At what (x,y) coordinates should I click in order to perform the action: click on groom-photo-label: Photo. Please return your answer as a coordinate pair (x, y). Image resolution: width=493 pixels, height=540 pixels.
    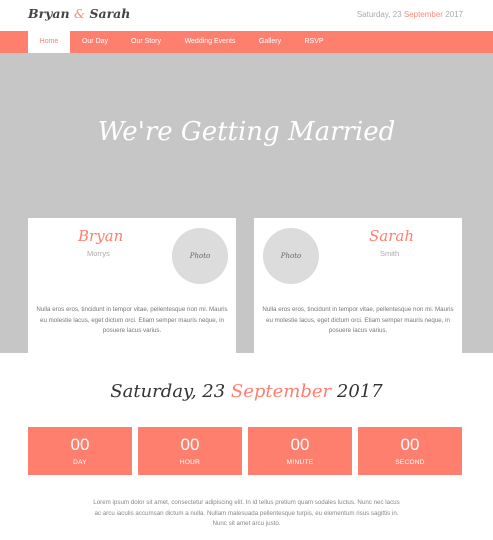
    Looking at the image, I should click on (200, 256).